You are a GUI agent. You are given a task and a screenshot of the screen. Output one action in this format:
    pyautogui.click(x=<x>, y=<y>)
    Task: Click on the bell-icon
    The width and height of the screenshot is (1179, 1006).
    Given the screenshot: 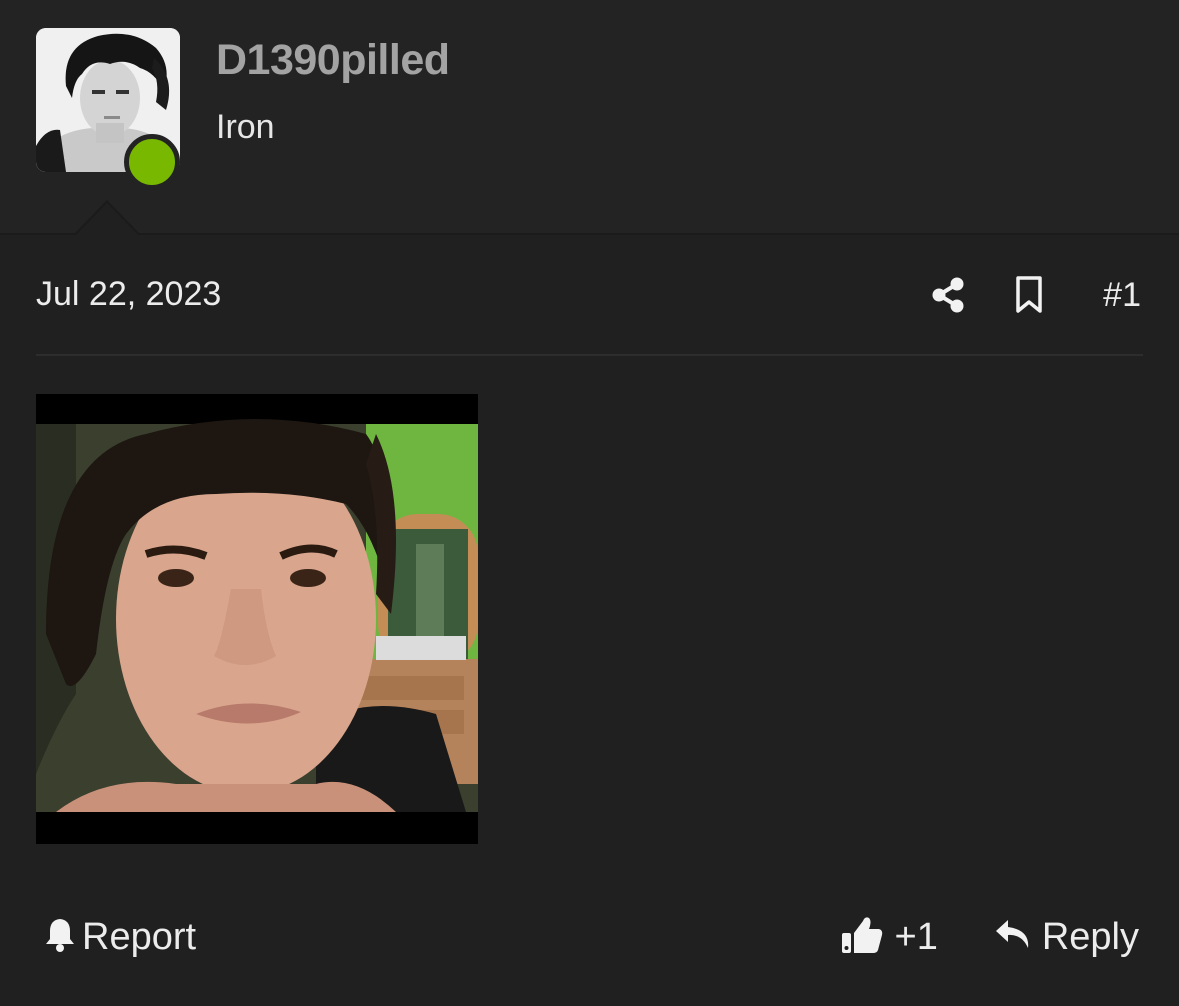 What is the action you would take?
    pyautogui.click(x=60, y=937)
    